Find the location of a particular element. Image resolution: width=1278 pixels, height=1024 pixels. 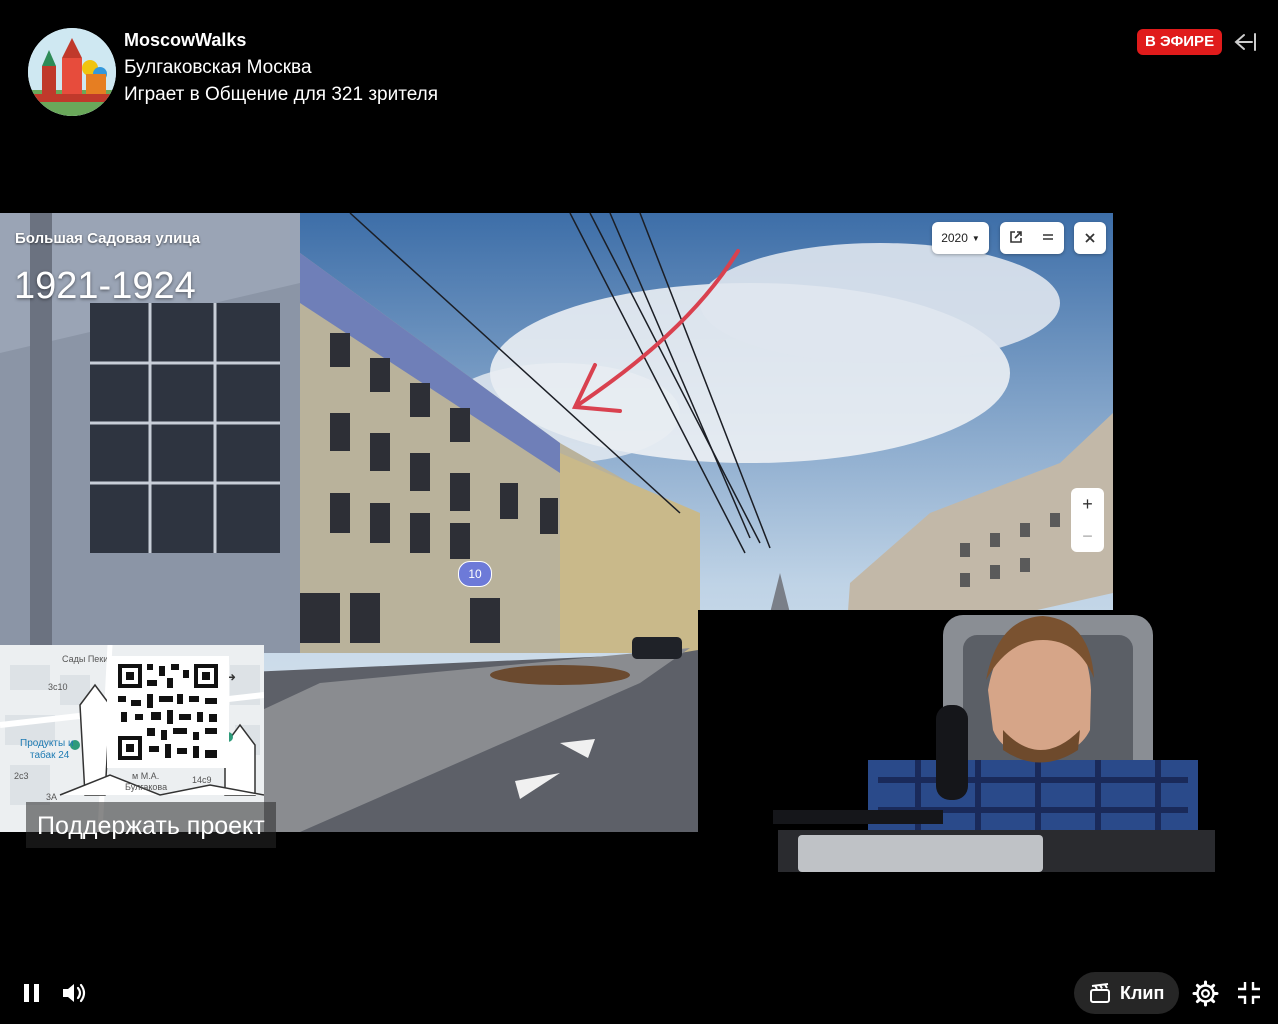

close-panorama-button is located at coordinates (1090, 238).